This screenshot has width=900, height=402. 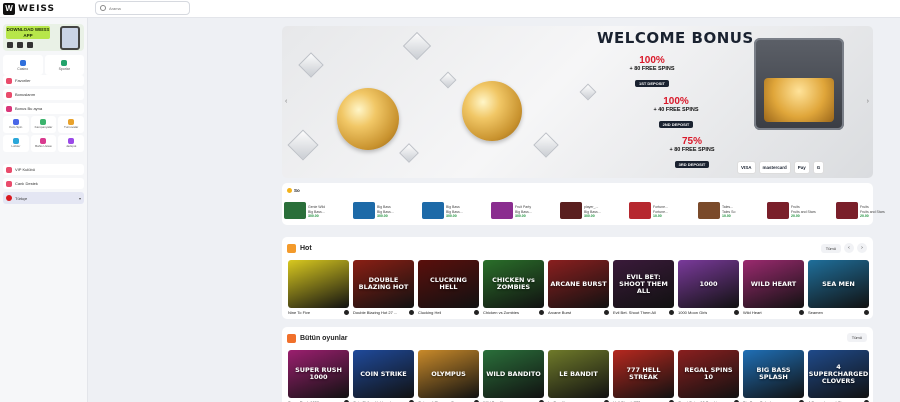 What do you see at coordinates (818, 167) in the screenshot?
I see `payment-method-badge: G` at bounding box center [818, 167].